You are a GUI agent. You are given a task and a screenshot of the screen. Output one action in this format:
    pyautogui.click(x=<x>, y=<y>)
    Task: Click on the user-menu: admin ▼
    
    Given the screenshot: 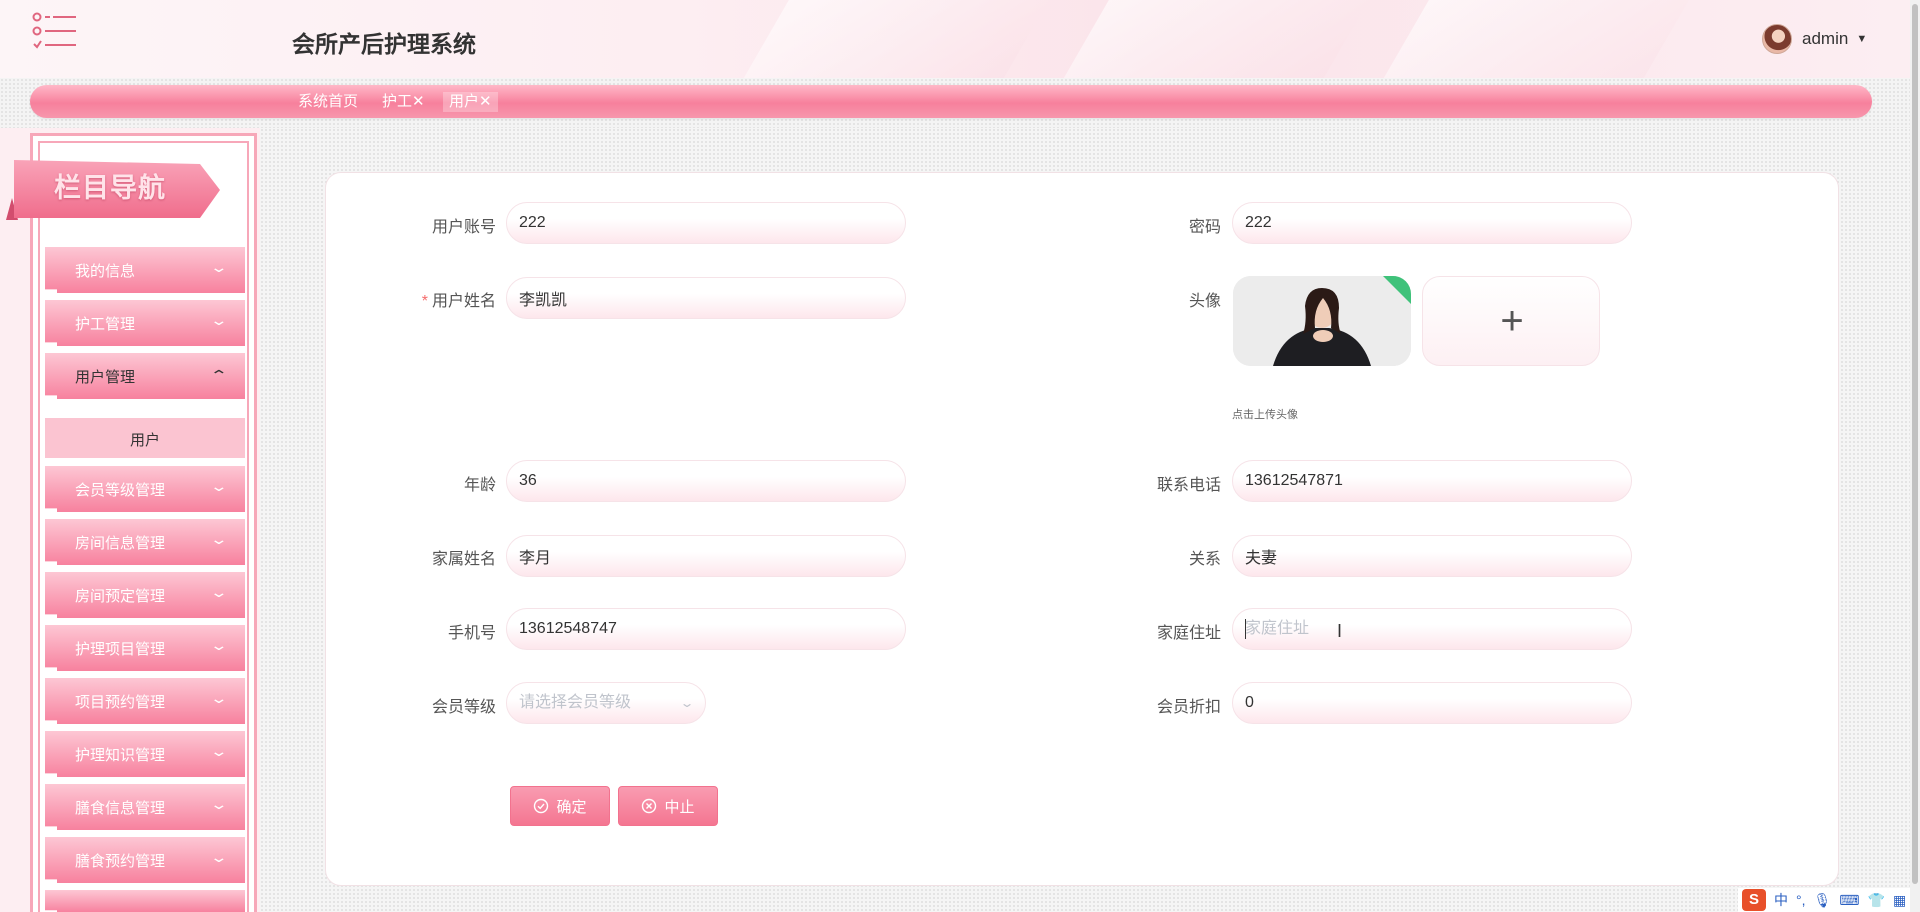 What is the action you would take?
    pyautogui.click(x=1814, y=39)
    